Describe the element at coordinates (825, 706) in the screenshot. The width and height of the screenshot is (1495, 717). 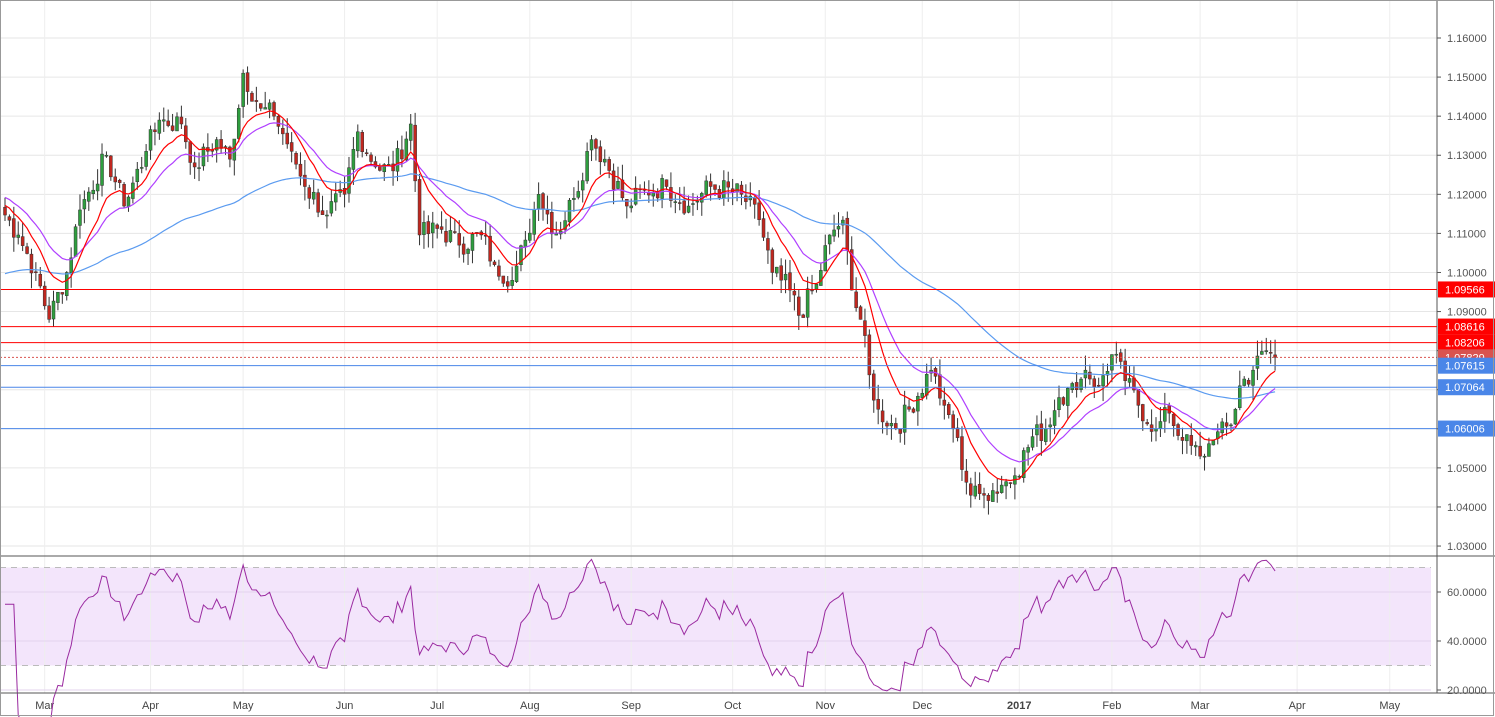
I see `x-tick-label: Nov` at that location.